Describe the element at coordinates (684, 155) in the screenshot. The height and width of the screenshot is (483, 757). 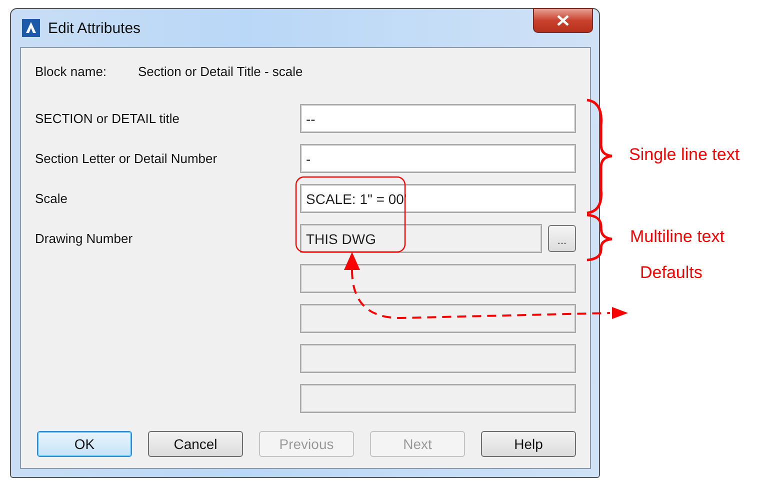
I see `annotation-text: Single line text` at that location.